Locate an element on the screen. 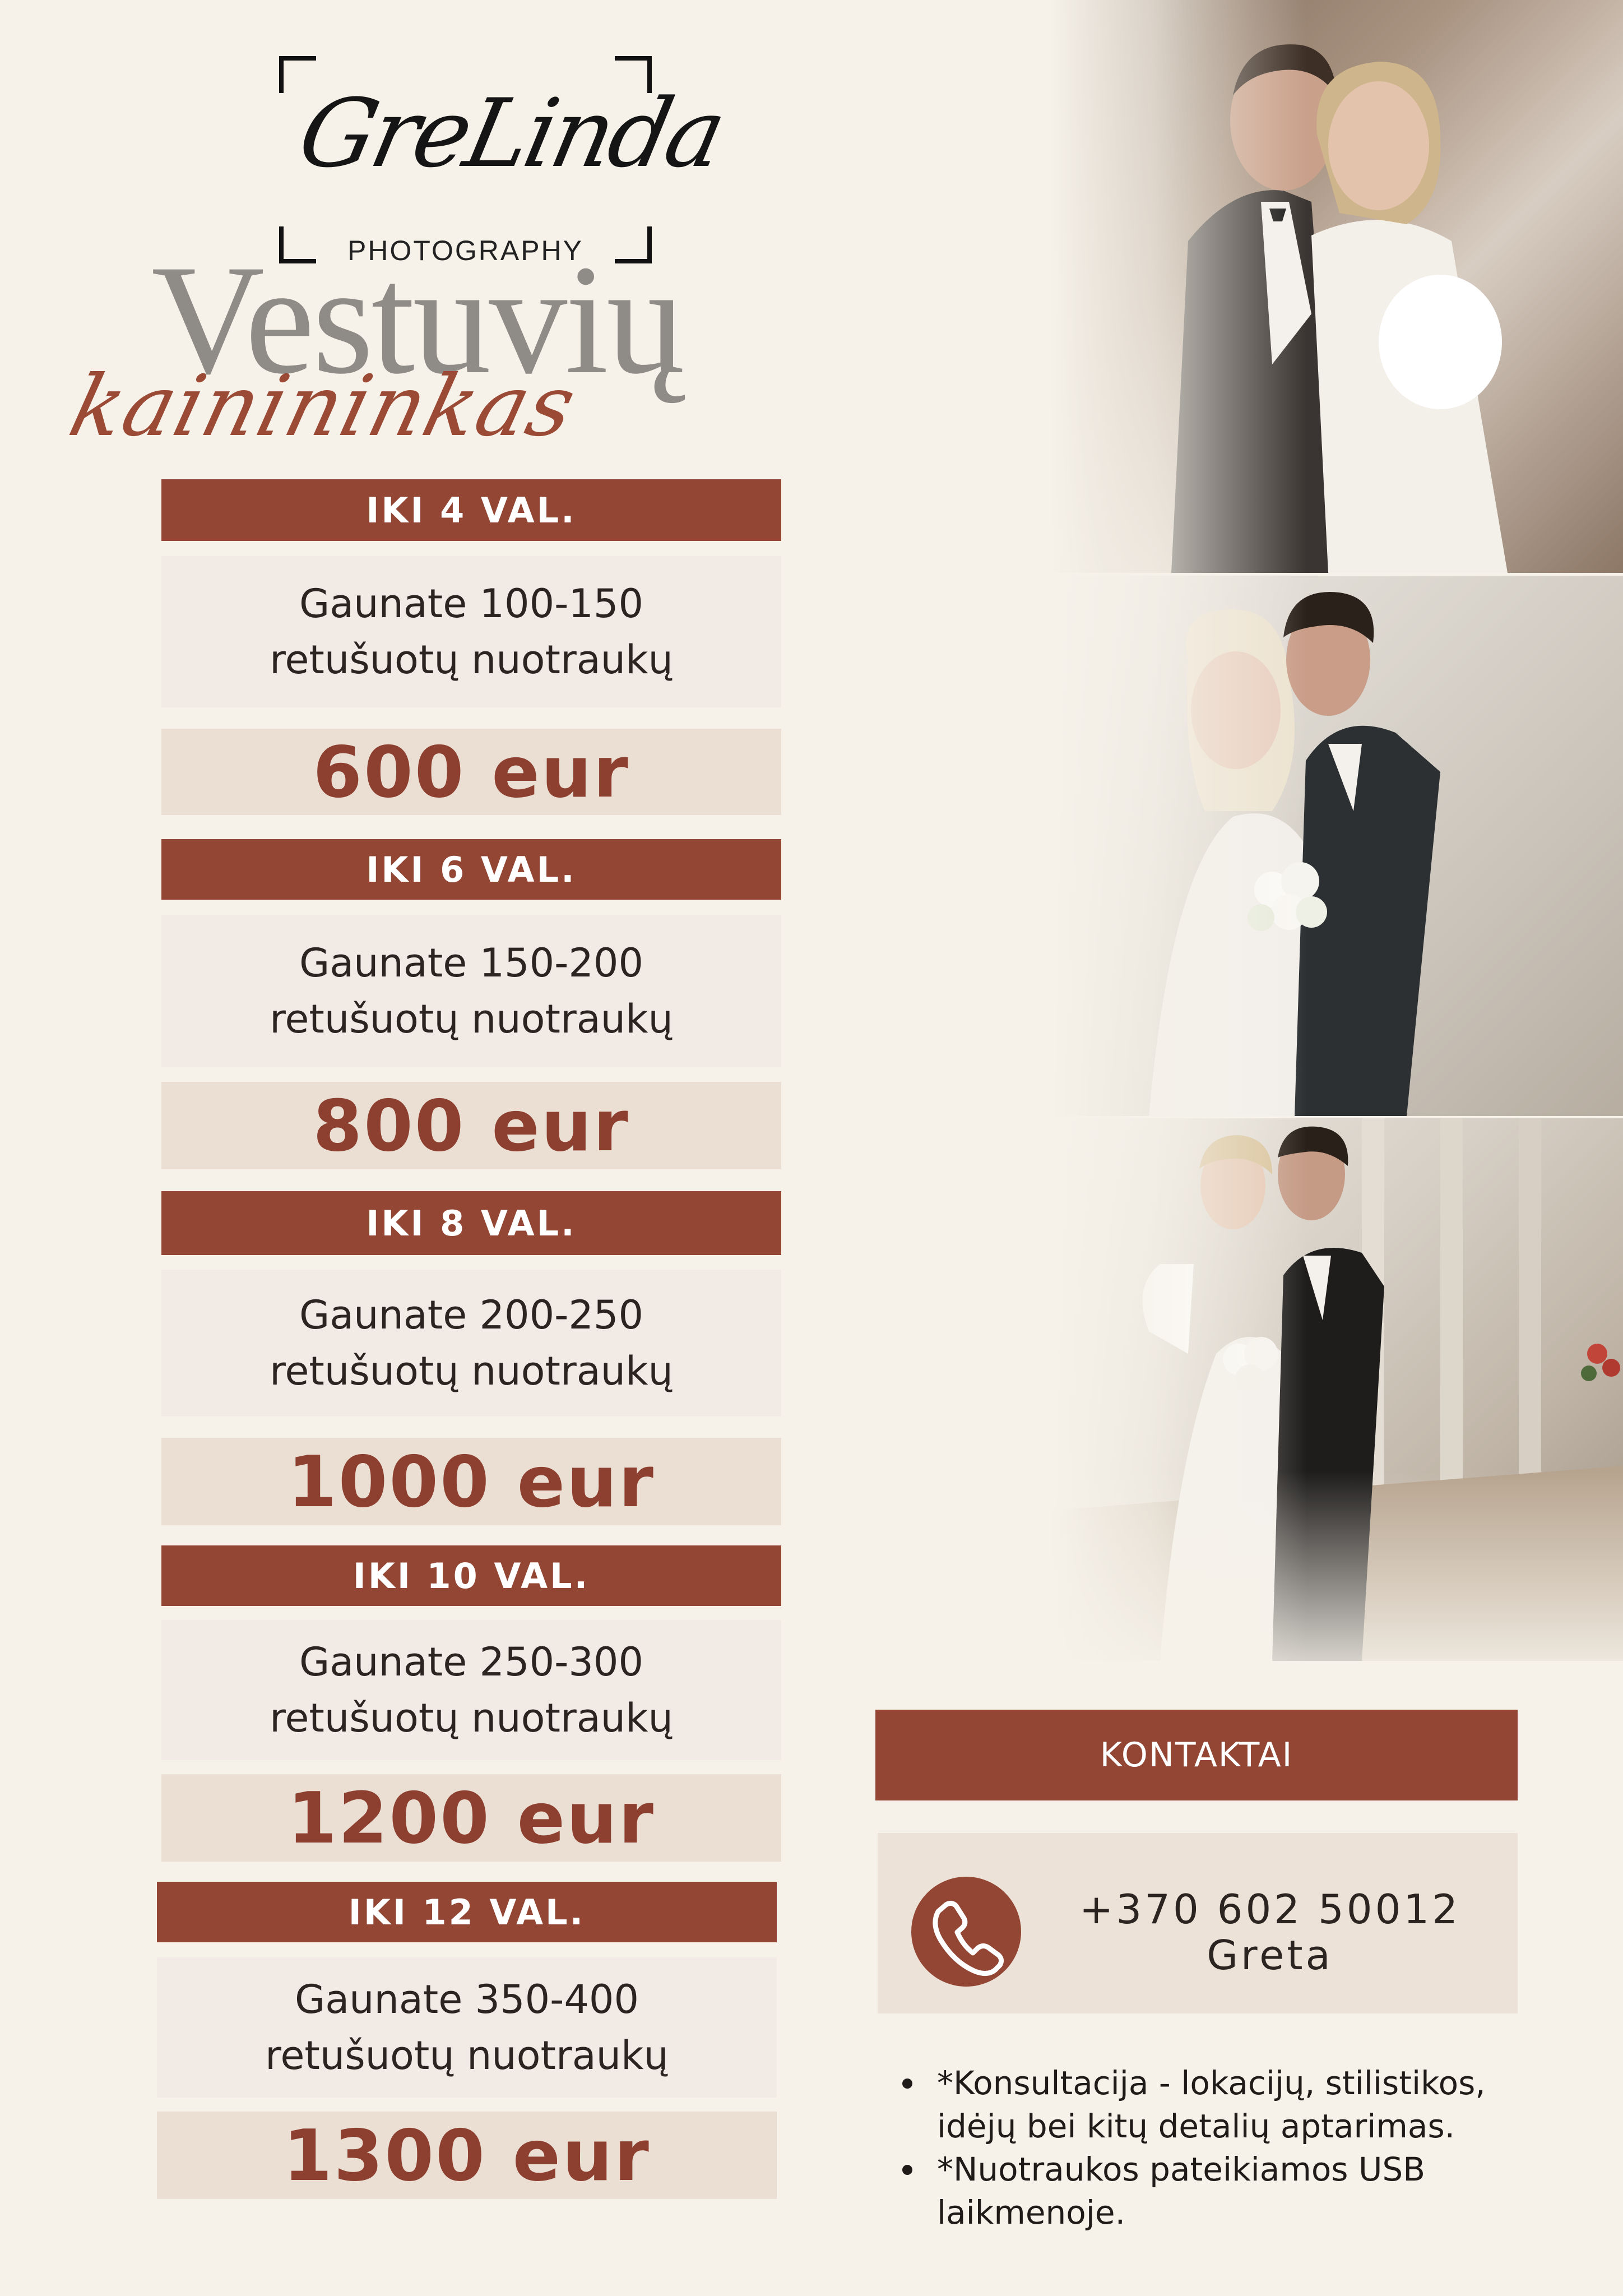 This screenshot has height=2296, width=1623. phone-icon-glyph is located at coordinates (968, 1938).